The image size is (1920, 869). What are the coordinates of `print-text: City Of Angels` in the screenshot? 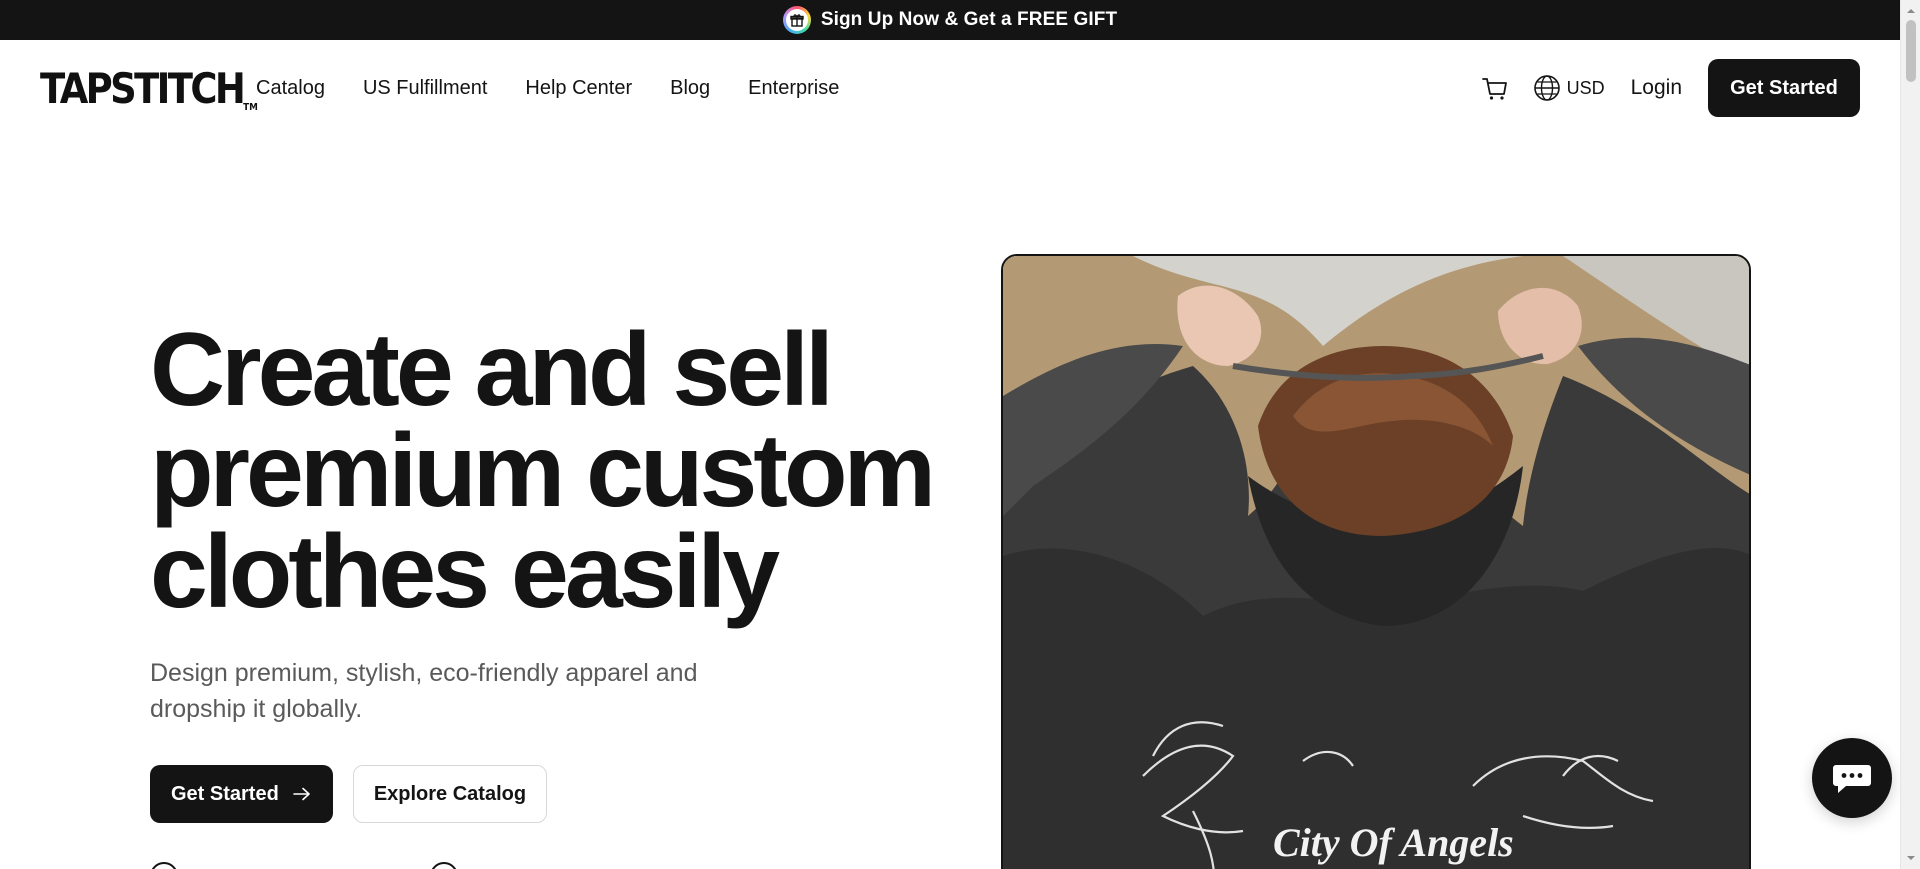 It's located at (1393, 842).